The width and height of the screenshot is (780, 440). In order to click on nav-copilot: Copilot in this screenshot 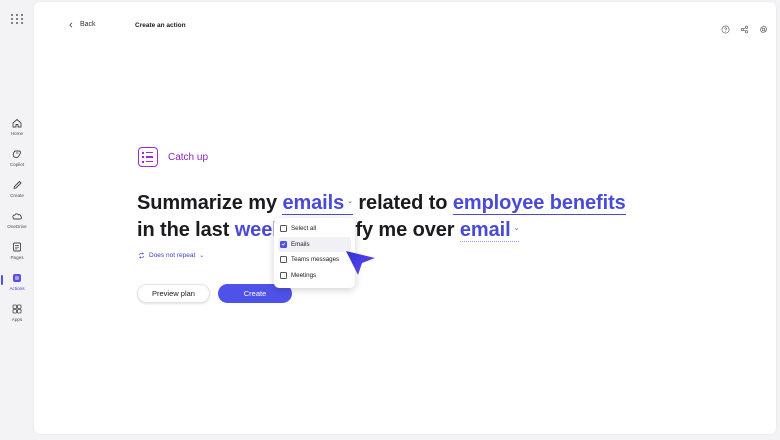, I will do `click(17, 161)`.